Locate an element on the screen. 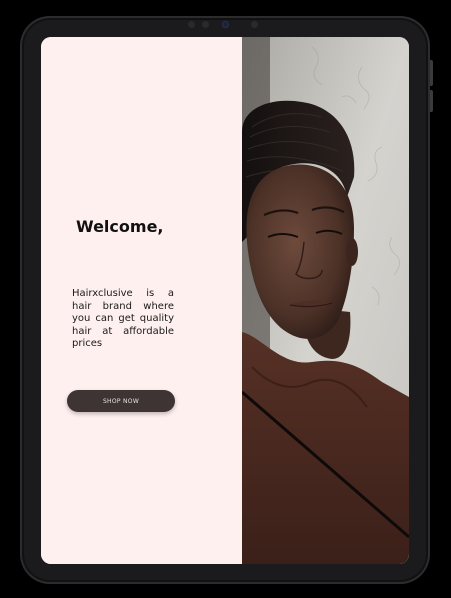  ear is located at coordinates (352, 252).